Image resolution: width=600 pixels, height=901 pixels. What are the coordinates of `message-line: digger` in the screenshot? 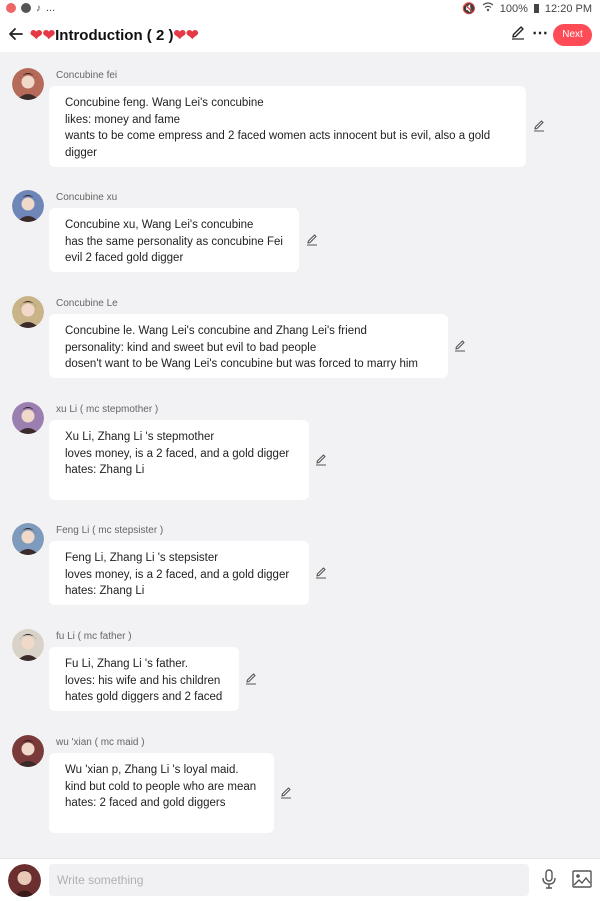 It's located at (81, 152).